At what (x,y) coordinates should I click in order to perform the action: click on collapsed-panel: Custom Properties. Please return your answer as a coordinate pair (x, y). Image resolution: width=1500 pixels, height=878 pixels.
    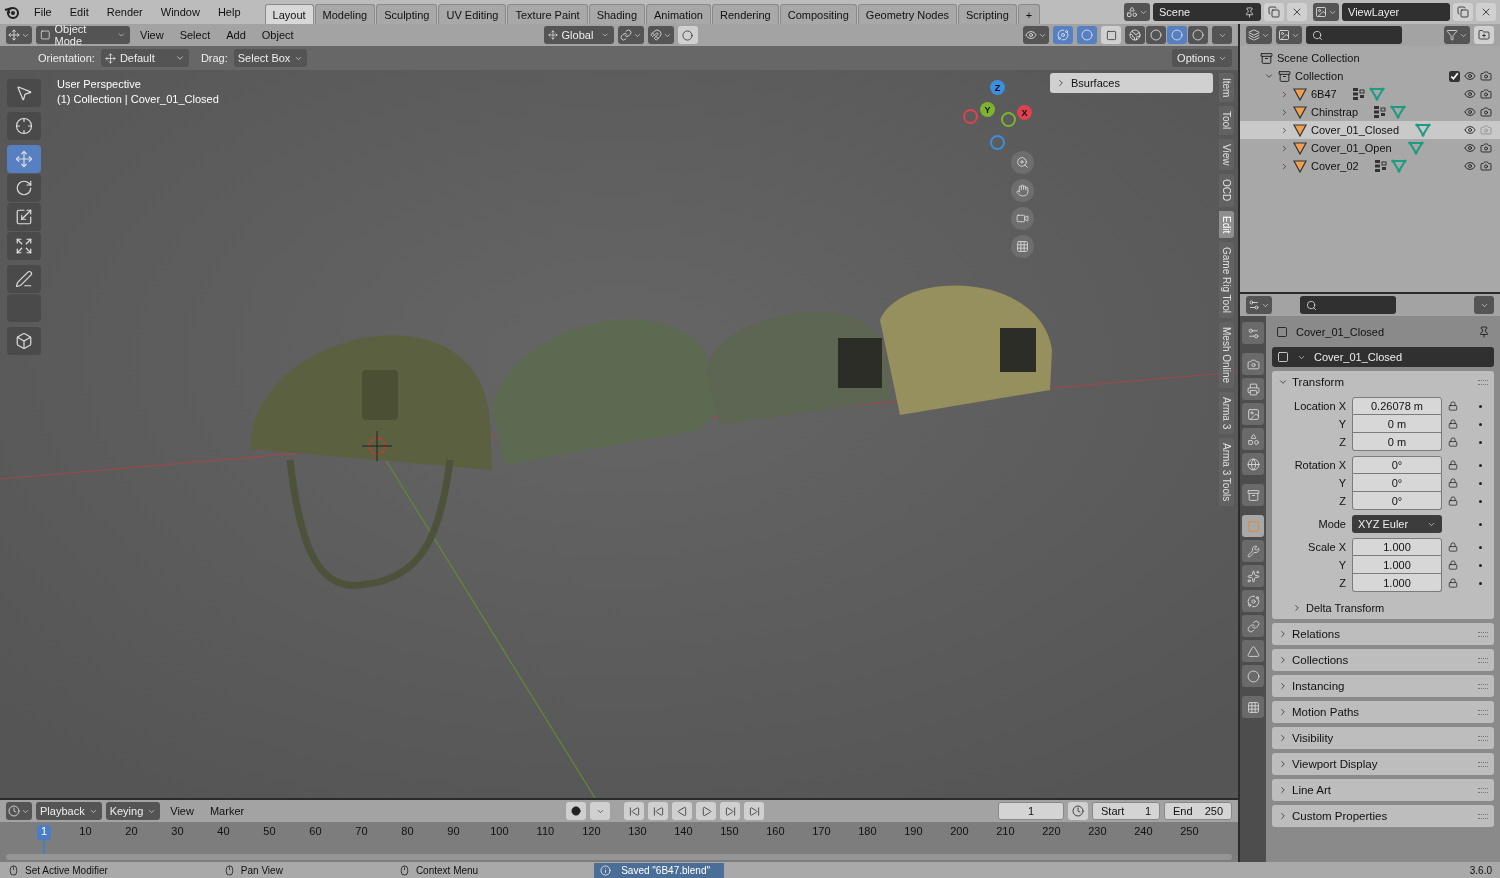
    Looking at the image, I should click on (1383, 816).